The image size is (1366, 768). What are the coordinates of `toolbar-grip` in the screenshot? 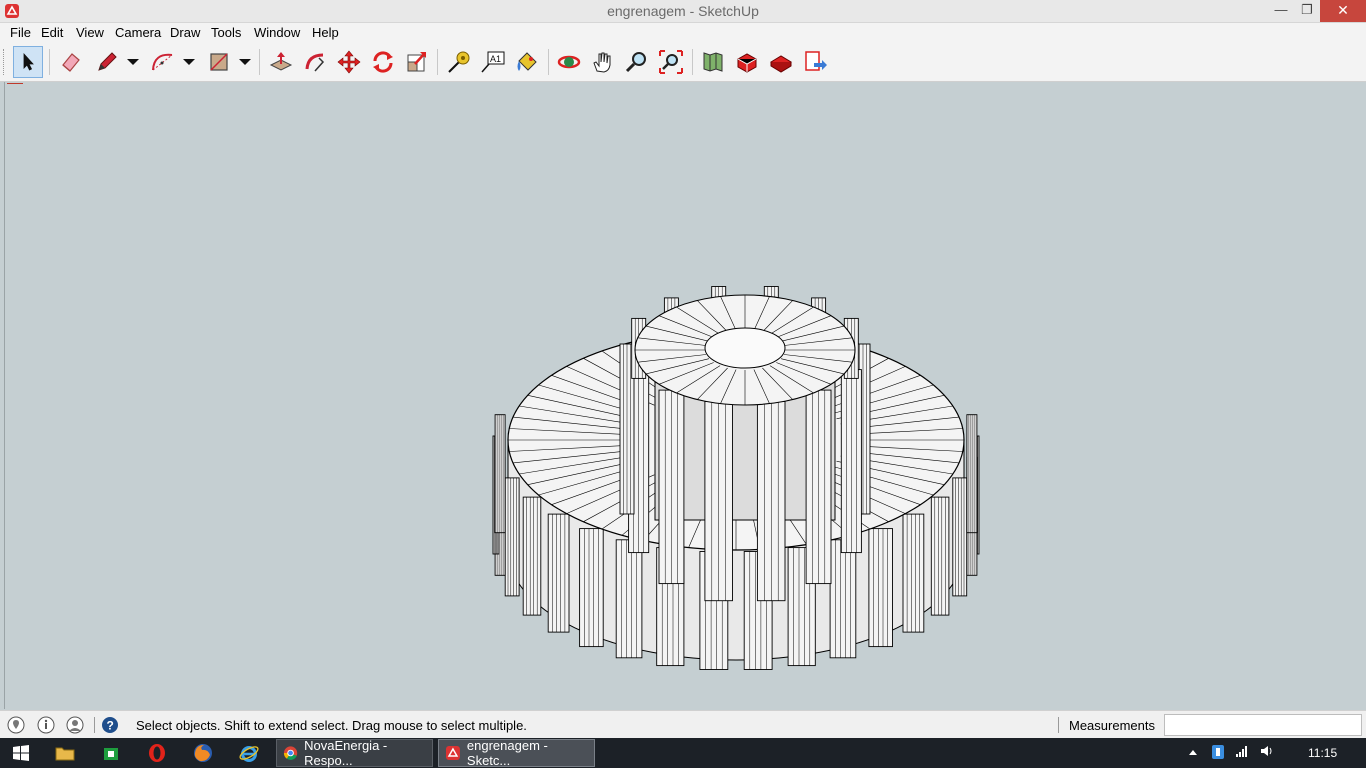 It's located at (5, 62).